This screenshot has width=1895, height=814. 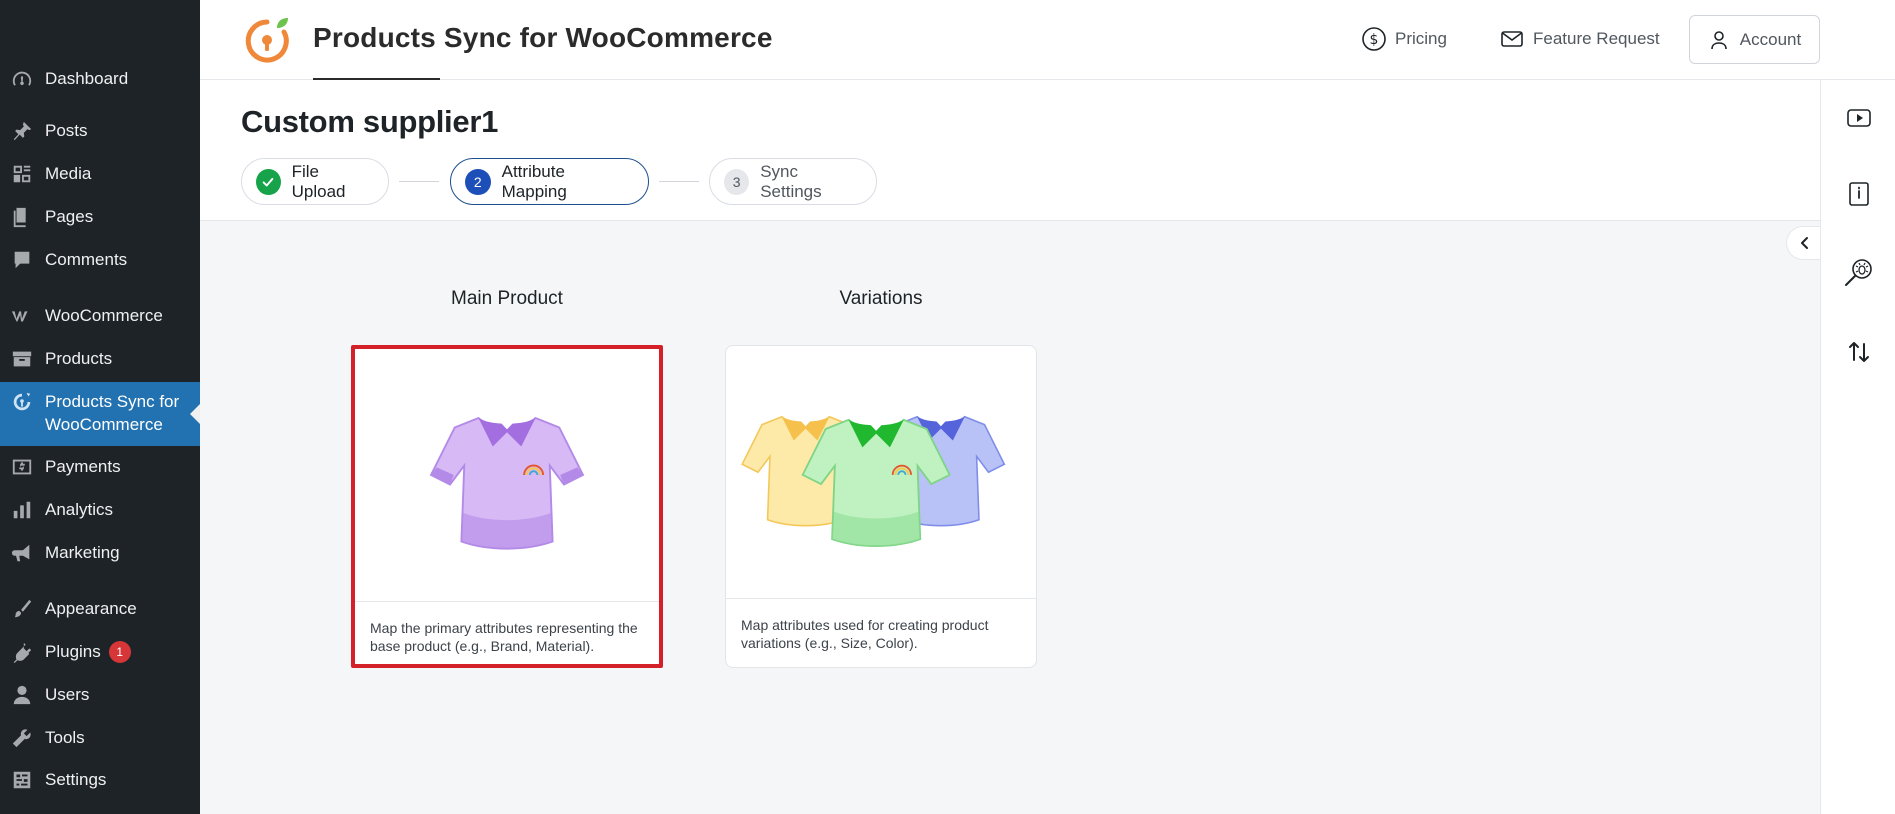 What do you see at coordinates (91, 608) in the screenshot?
I see `sidebar-item-label: Appearance` at bounding box center [91, 608].